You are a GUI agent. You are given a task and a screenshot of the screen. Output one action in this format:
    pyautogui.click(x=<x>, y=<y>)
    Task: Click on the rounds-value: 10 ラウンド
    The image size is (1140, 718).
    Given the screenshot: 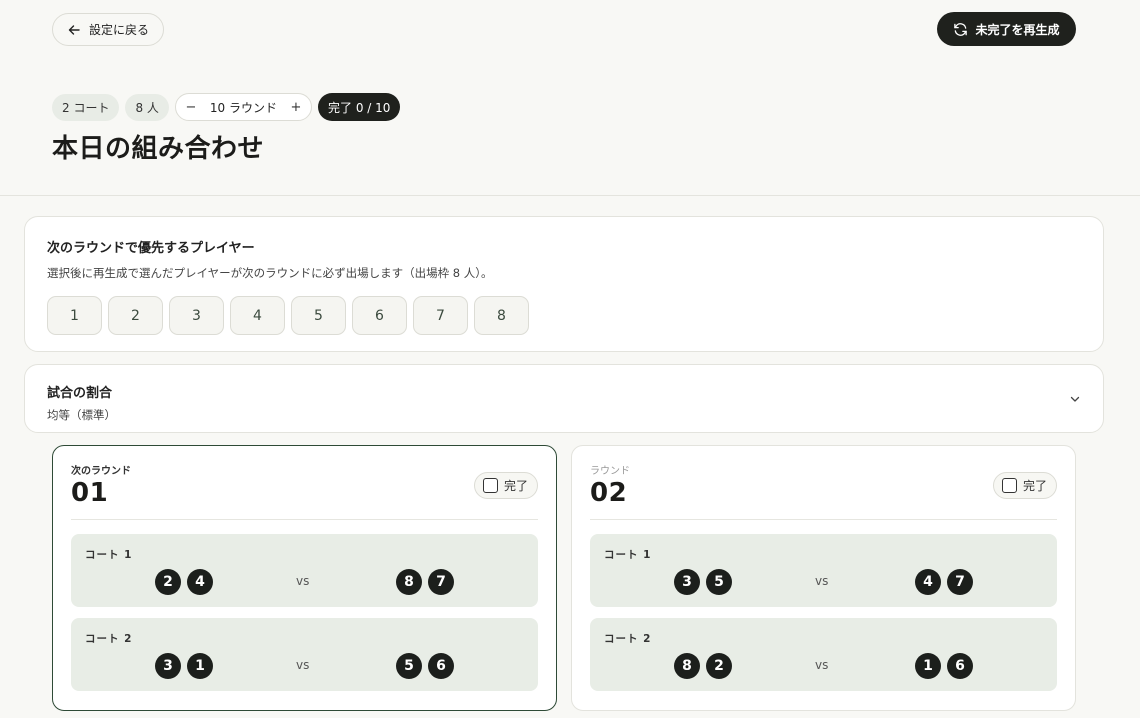 What is the action you would take?
    pyautogui.click(x=243, y=107)
    